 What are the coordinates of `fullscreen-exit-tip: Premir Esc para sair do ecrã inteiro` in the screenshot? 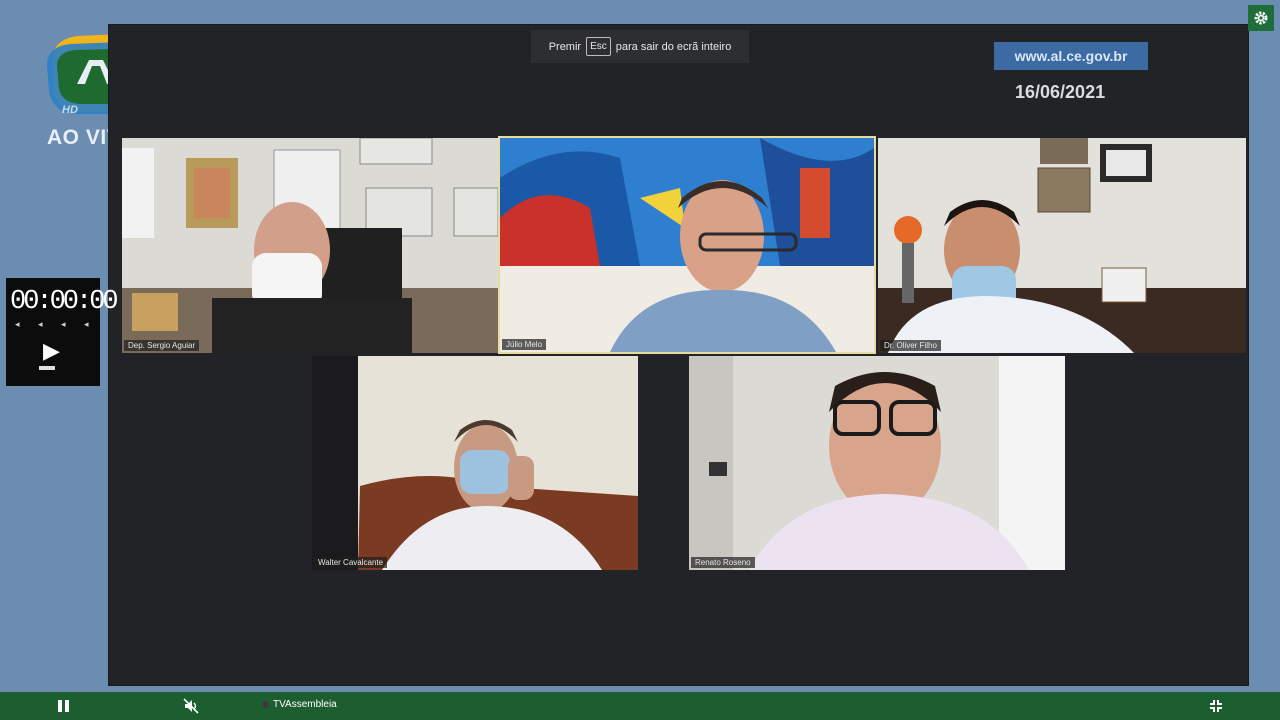 It's located at (640, 46).